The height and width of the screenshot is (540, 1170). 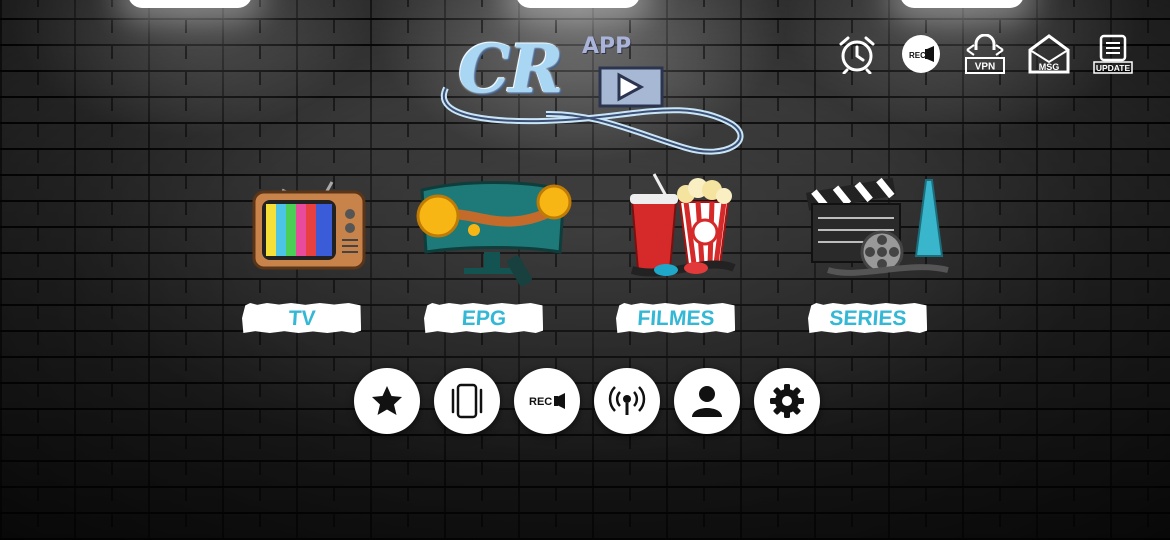 What do you see at coordinates (1049, 54) in the screenshot?
I see `msg-icon: MSG` at bounding box center [1049, 54].